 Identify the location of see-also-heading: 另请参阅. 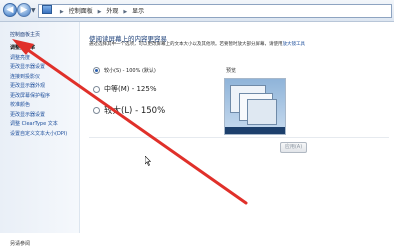
(20, 244).